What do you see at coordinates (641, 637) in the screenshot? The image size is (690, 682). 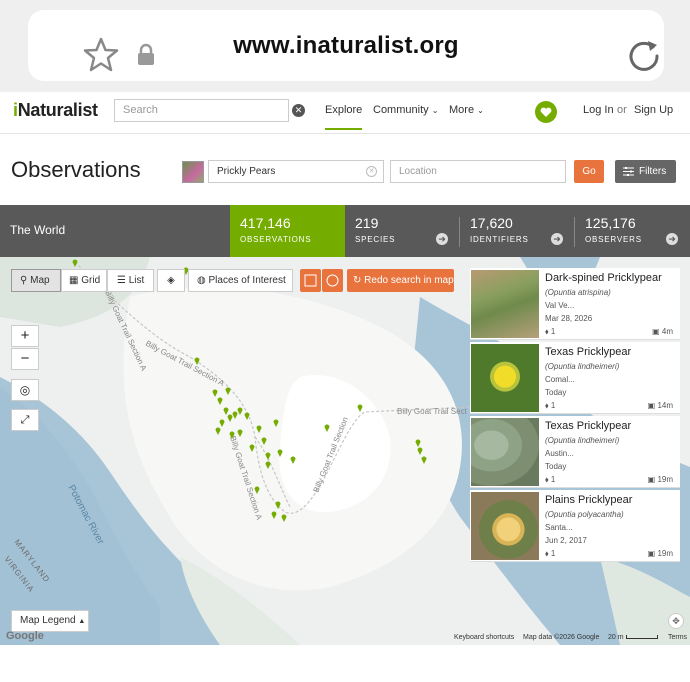 I see `scale-bar` at bounding box center [641, 637].